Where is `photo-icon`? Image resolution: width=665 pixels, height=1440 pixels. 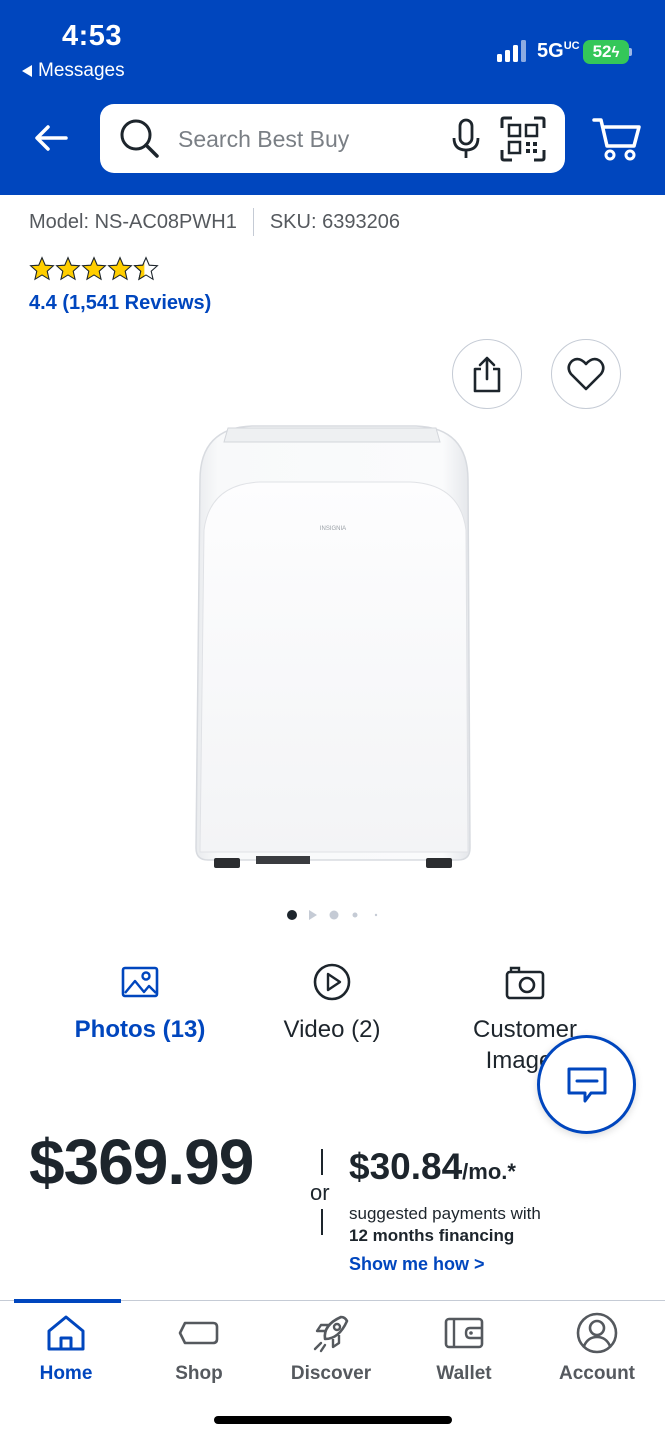
photo-icon is located at coordinates (140, 982).